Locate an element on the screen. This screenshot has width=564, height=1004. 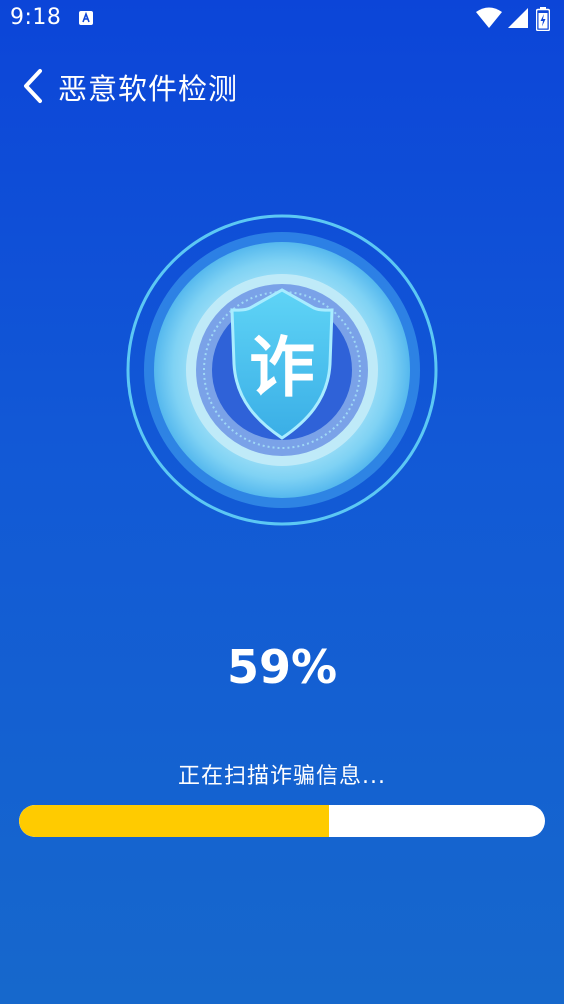
page-title: 恶意软件检测 is located at coordinates (148, 89).